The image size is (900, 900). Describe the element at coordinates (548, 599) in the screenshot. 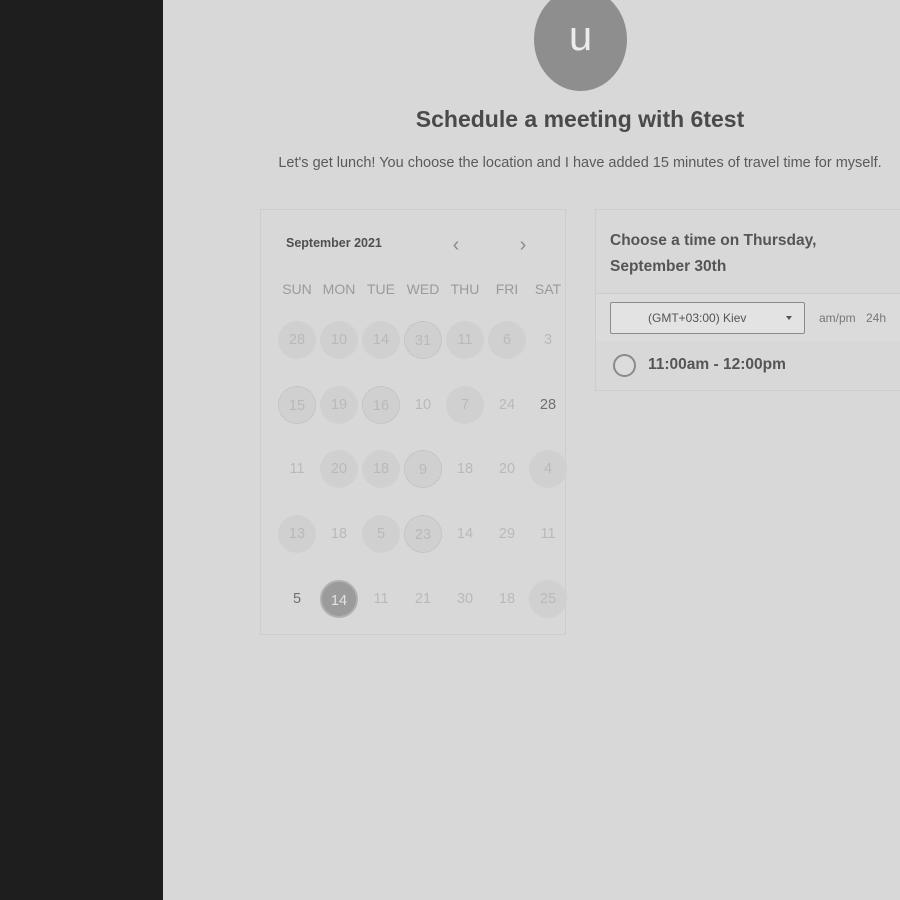

I see `calendar-day: 25` at that location.